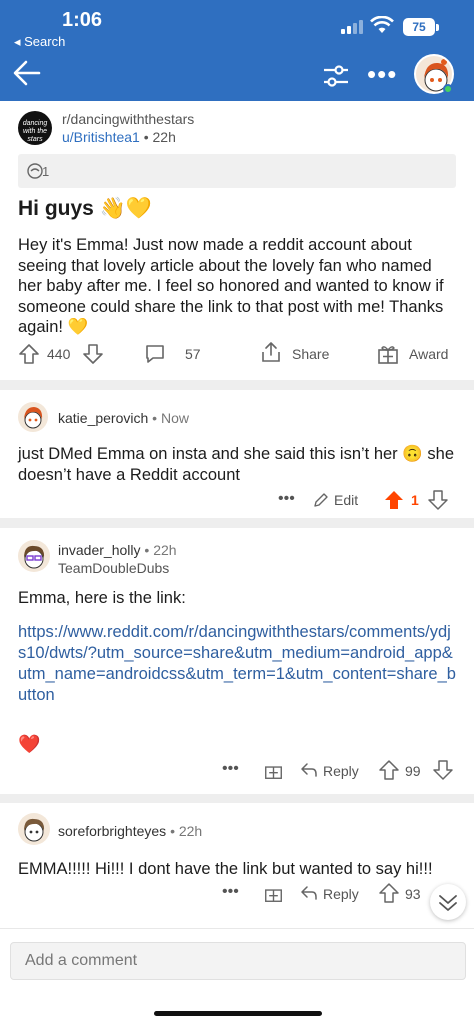 The height and width of the screenshot is (1025, 474). I want to click on battery-tip, so click(437, 27).